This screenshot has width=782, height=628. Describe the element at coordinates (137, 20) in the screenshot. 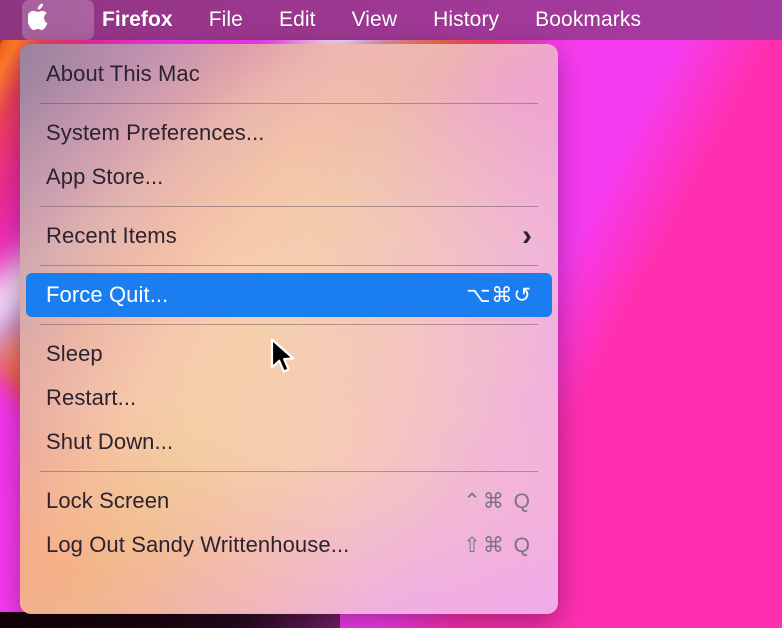

I see `menu-bar-item-firefox: Firefox` at that location.